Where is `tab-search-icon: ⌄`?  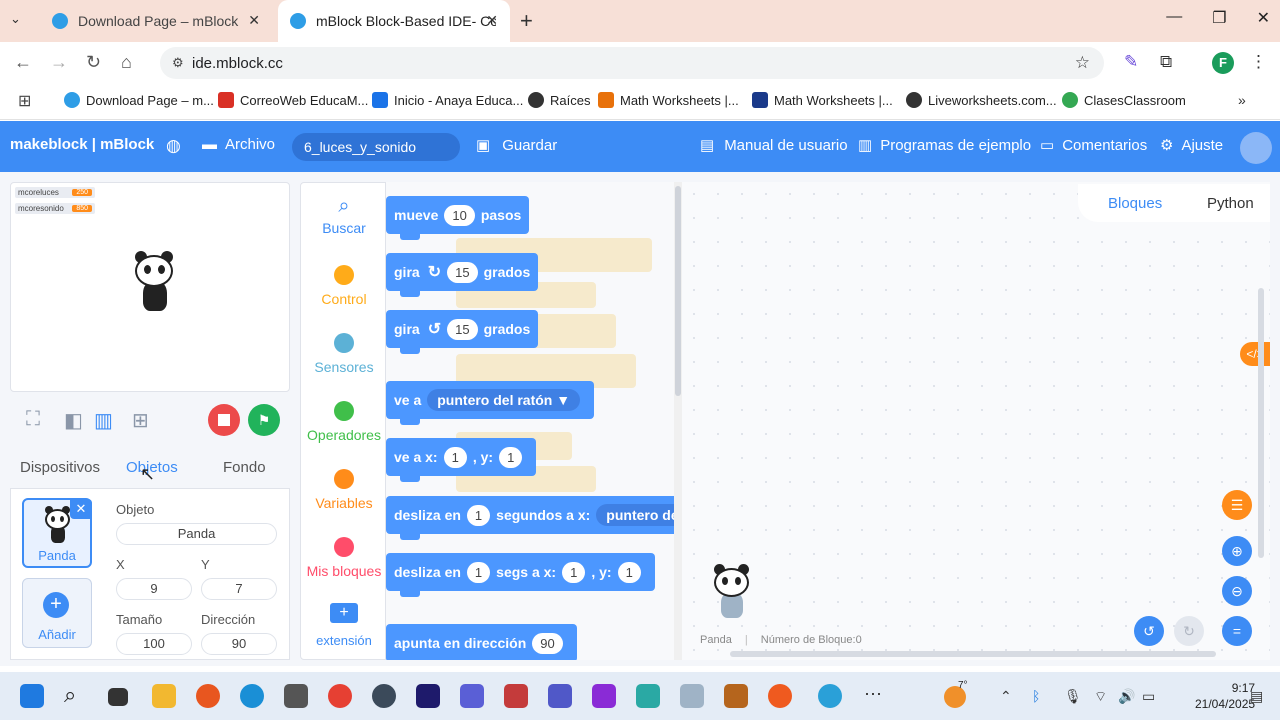 tab-search-icon: ⌄ is located at coordinates (15, 19).